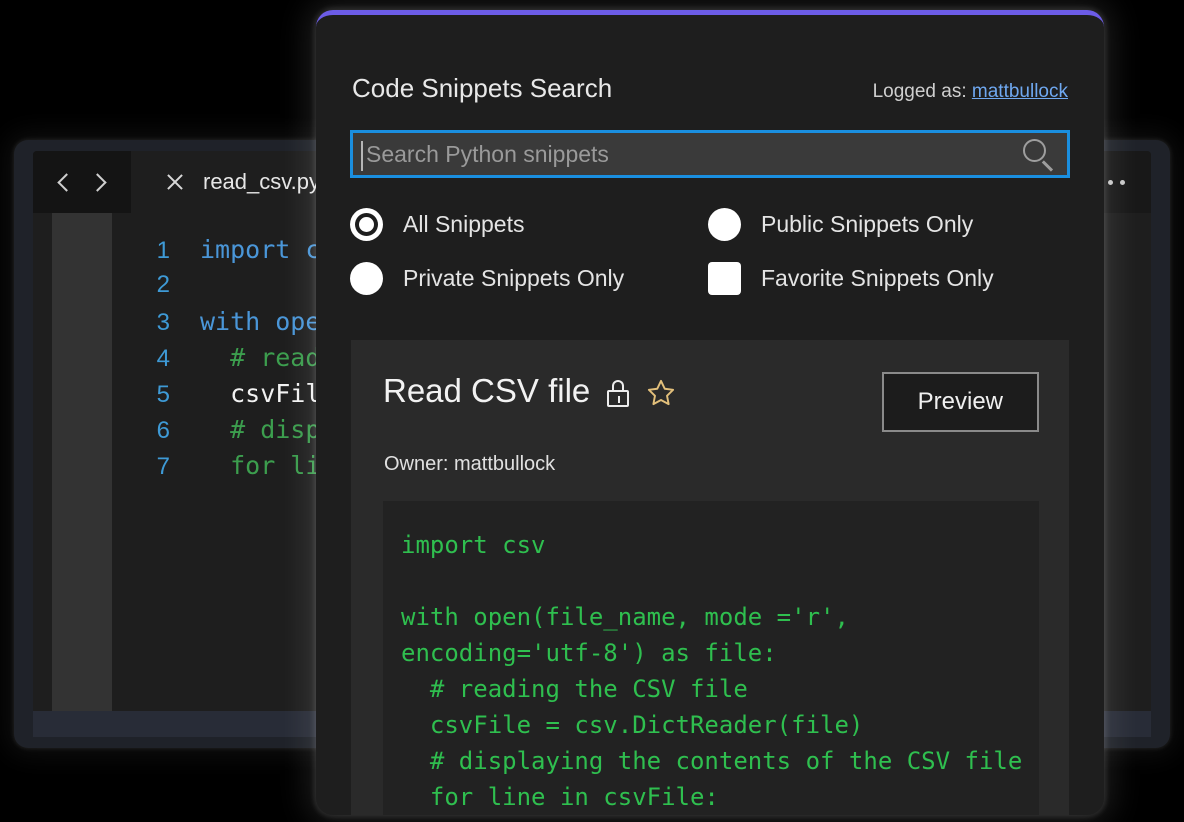 This screenshot has height=822, width=1184. What do you see at coordinates (261, 181) in the screenshot?
I see `editor-tab-label: read_csv.py` at bounding box center [261, 181].